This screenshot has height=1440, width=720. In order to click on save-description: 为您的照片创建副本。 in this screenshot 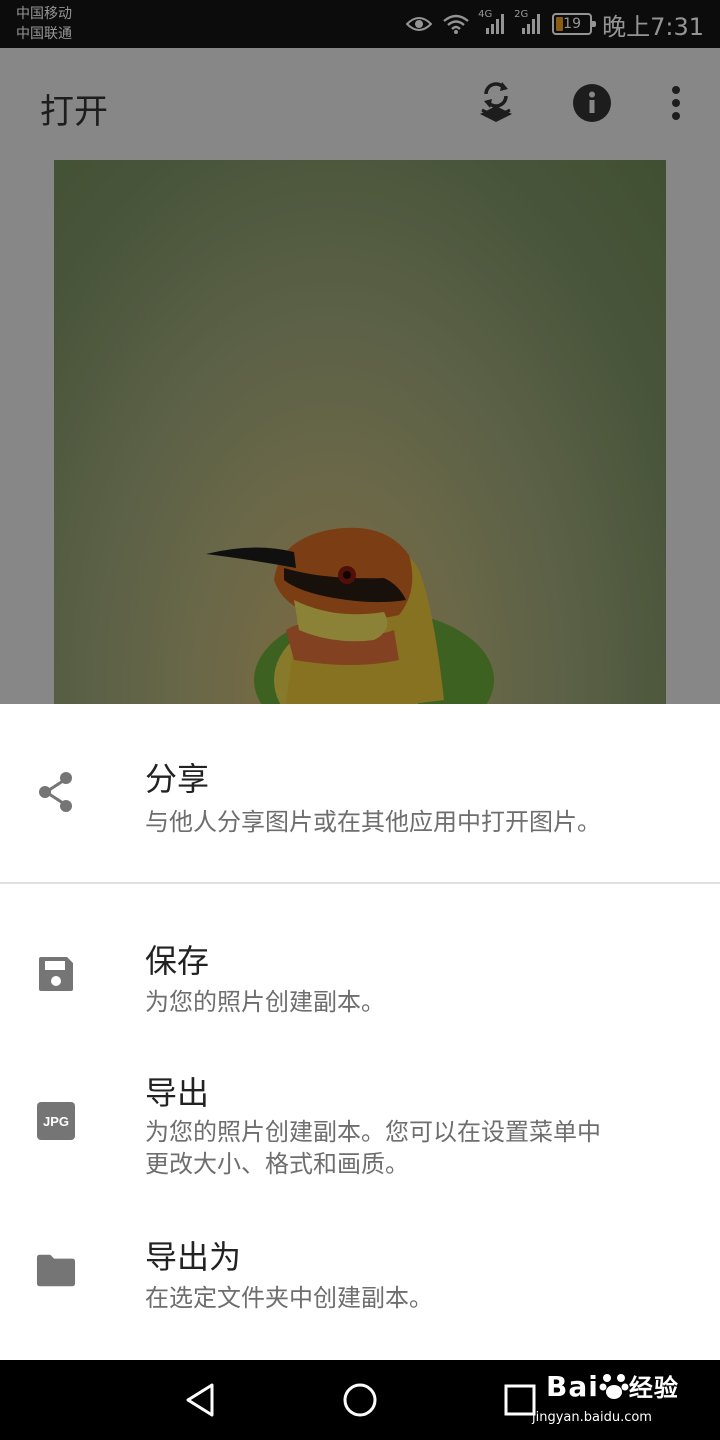, I will do `click(265, 1002)`.